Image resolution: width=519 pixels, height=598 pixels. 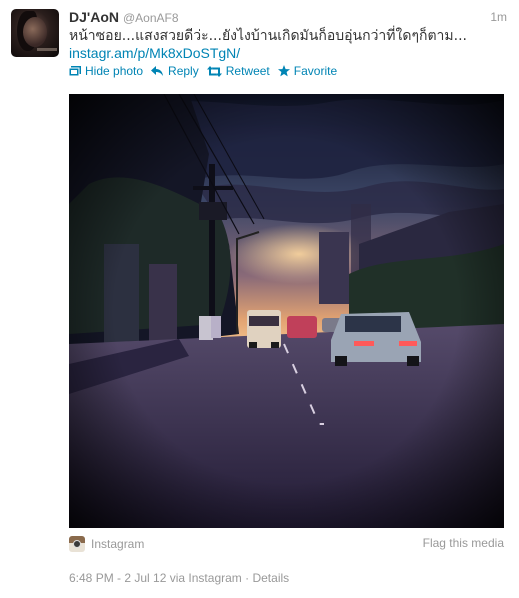 I want to click on retweet-button: Retweet, so click(x=238, y=71).